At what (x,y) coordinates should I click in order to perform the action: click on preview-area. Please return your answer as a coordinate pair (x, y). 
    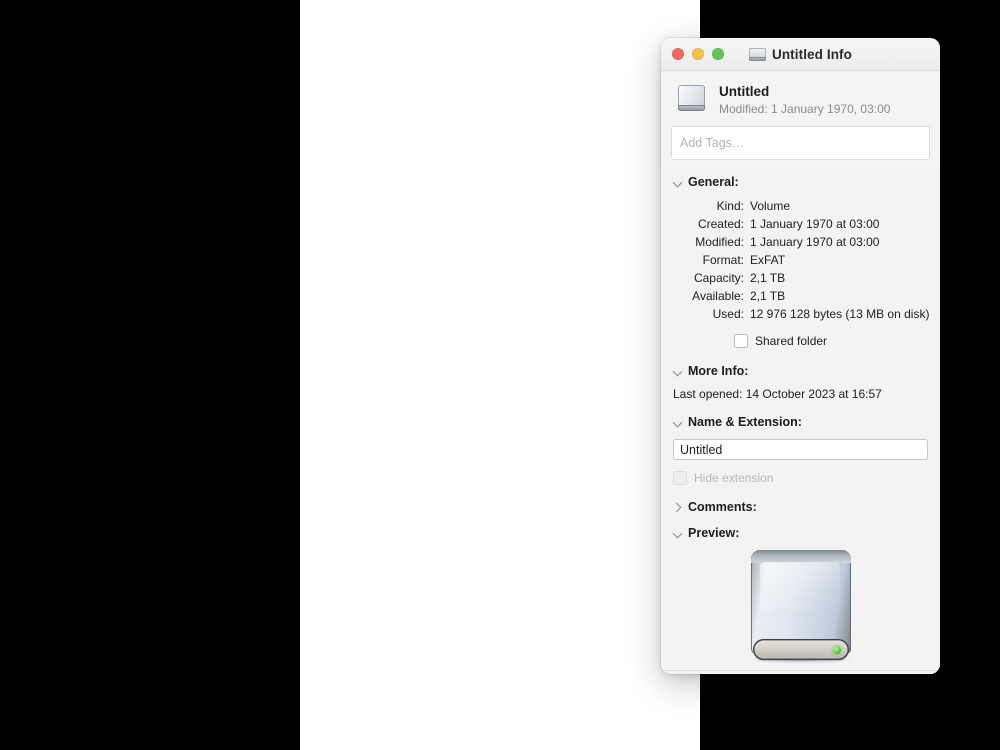
    Looking at the image, I should click on (800, 608).